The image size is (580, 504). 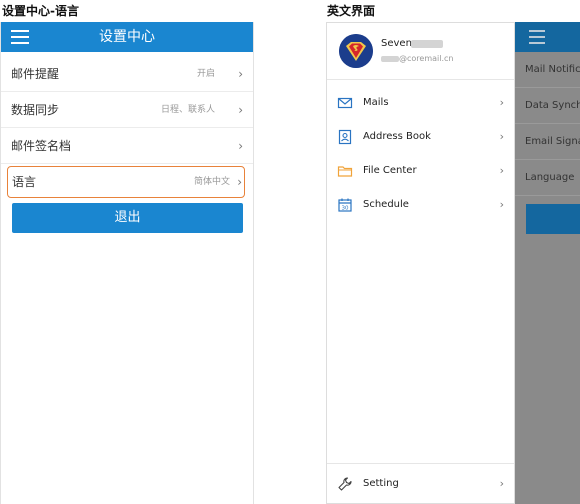 What do you see at coordinates (547, 142) in the screenshot?
I see `dimmed-row: Email Signa` at bounding box center [547, 142].